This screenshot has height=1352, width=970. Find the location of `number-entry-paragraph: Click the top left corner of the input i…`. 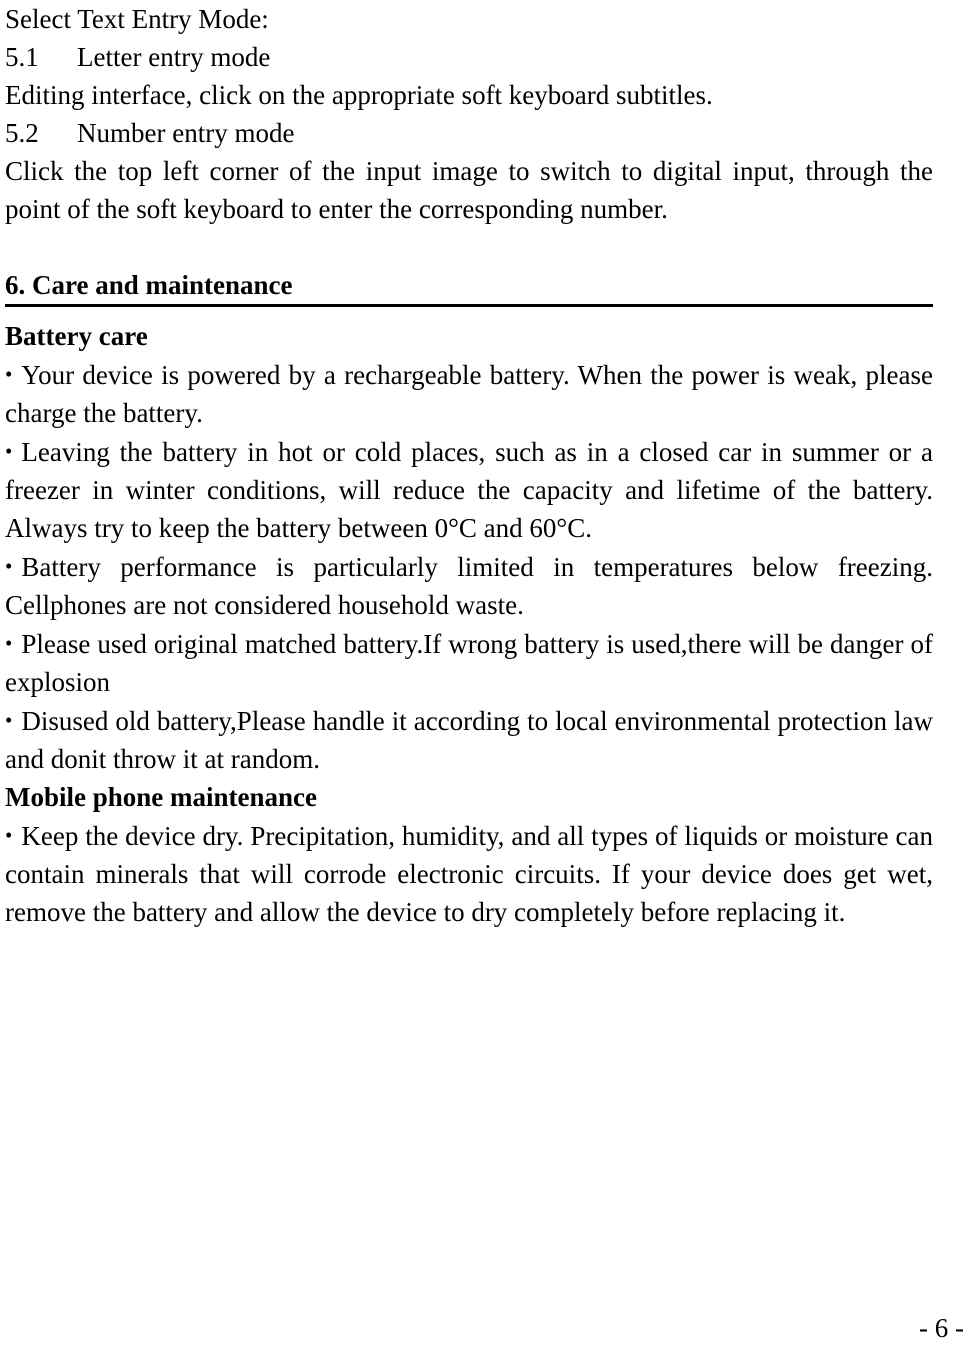

number-entry-paragraph: Click the top left corner of the input i… is located at coordinates (469, 190).